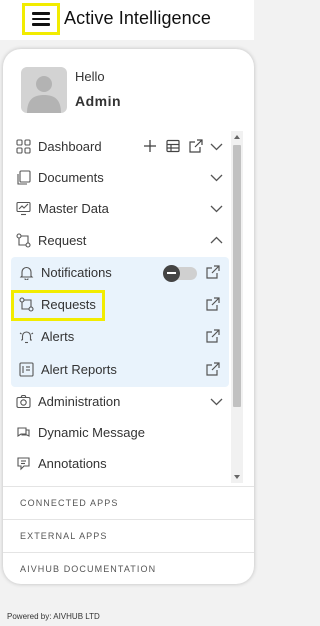 The image size is (320, 626). What do you see at coordinates (44, 90) in the screenshot?
I see `user-avatar-icon` at bounding box center [44, 90].